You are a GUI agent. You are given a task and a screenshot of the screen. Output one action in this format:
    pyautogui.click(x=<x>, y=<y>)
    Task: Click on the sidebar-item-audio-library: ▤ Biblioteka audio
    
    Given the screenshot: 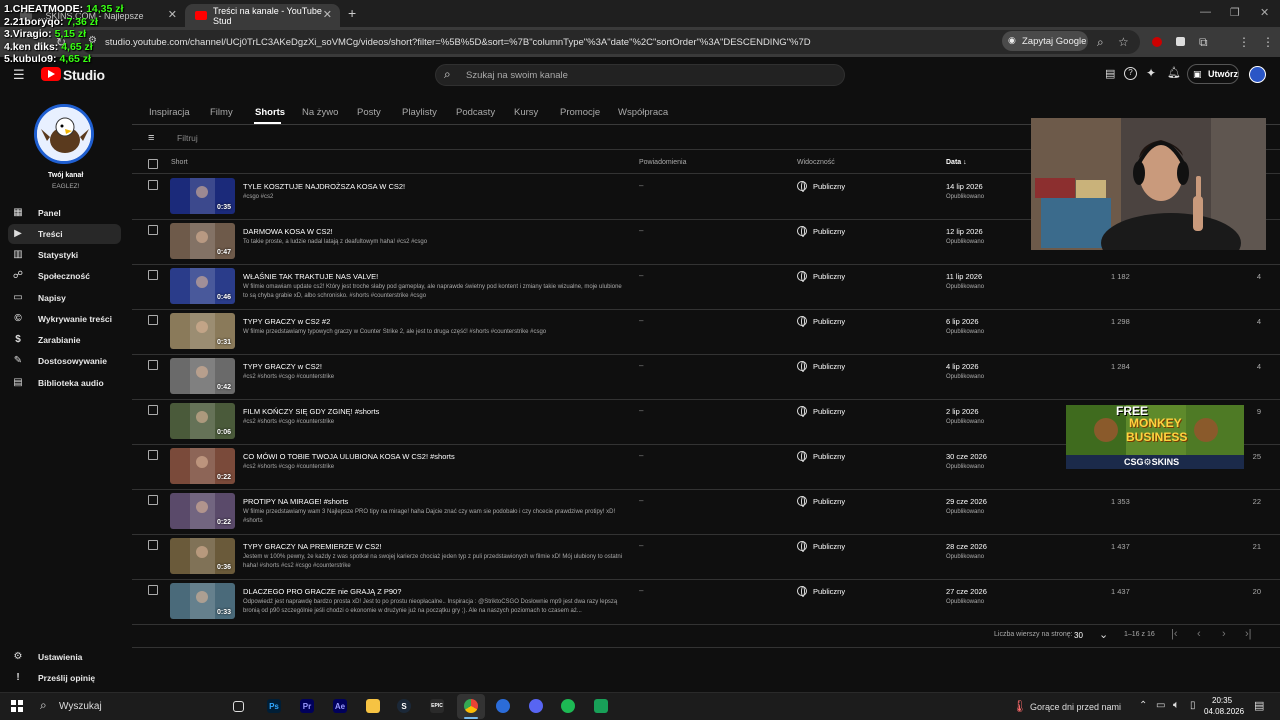 What is the action you would take?
    pyautogui.click(x=64, y=383)
    